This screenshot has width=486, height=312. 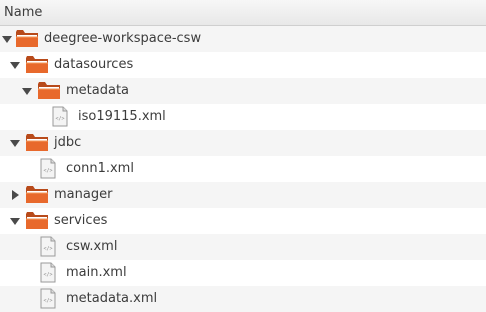 What do you see at coordinates (243, 143) in the screenshot?
I see `tree-row-jdbc: jdbc` at bounding box center [243, 143].